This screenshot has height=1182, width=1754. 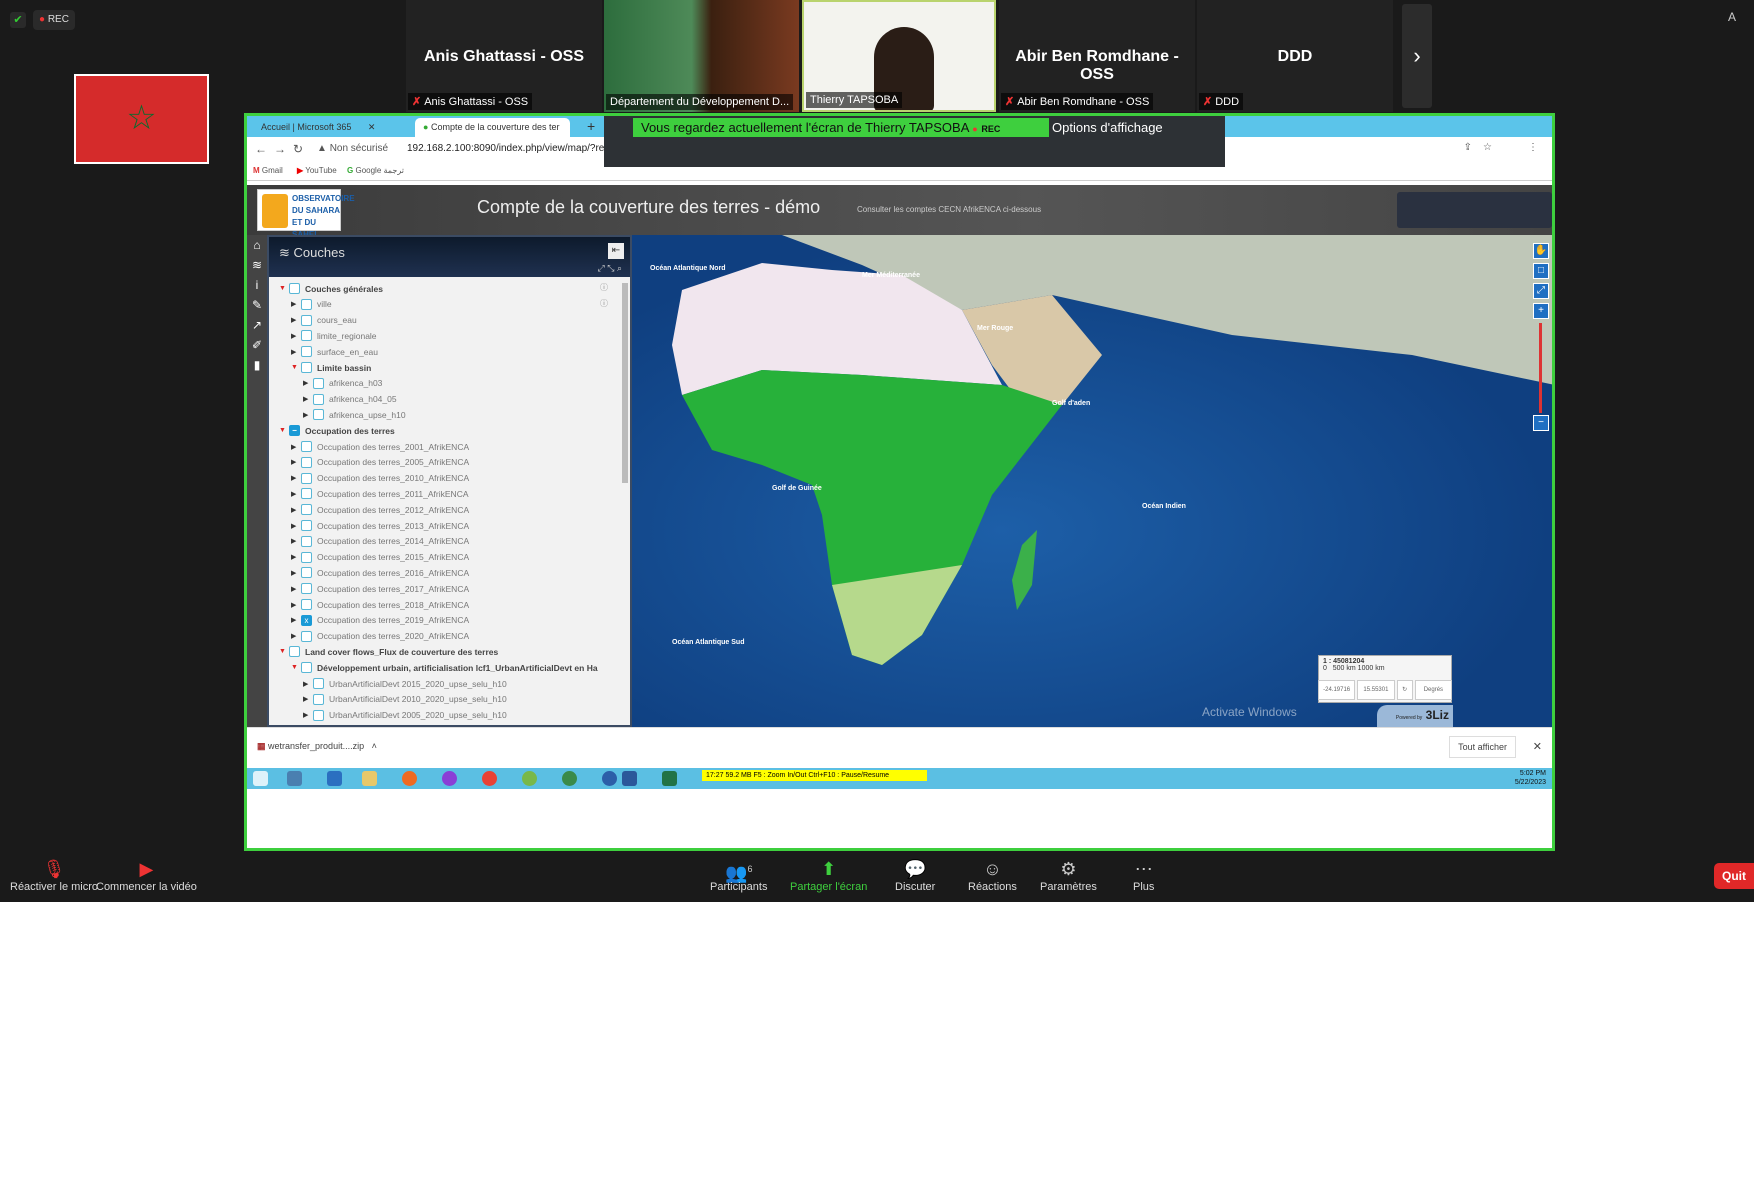 I want to click on home-icon: ⌂, so click(x=257, y=245).